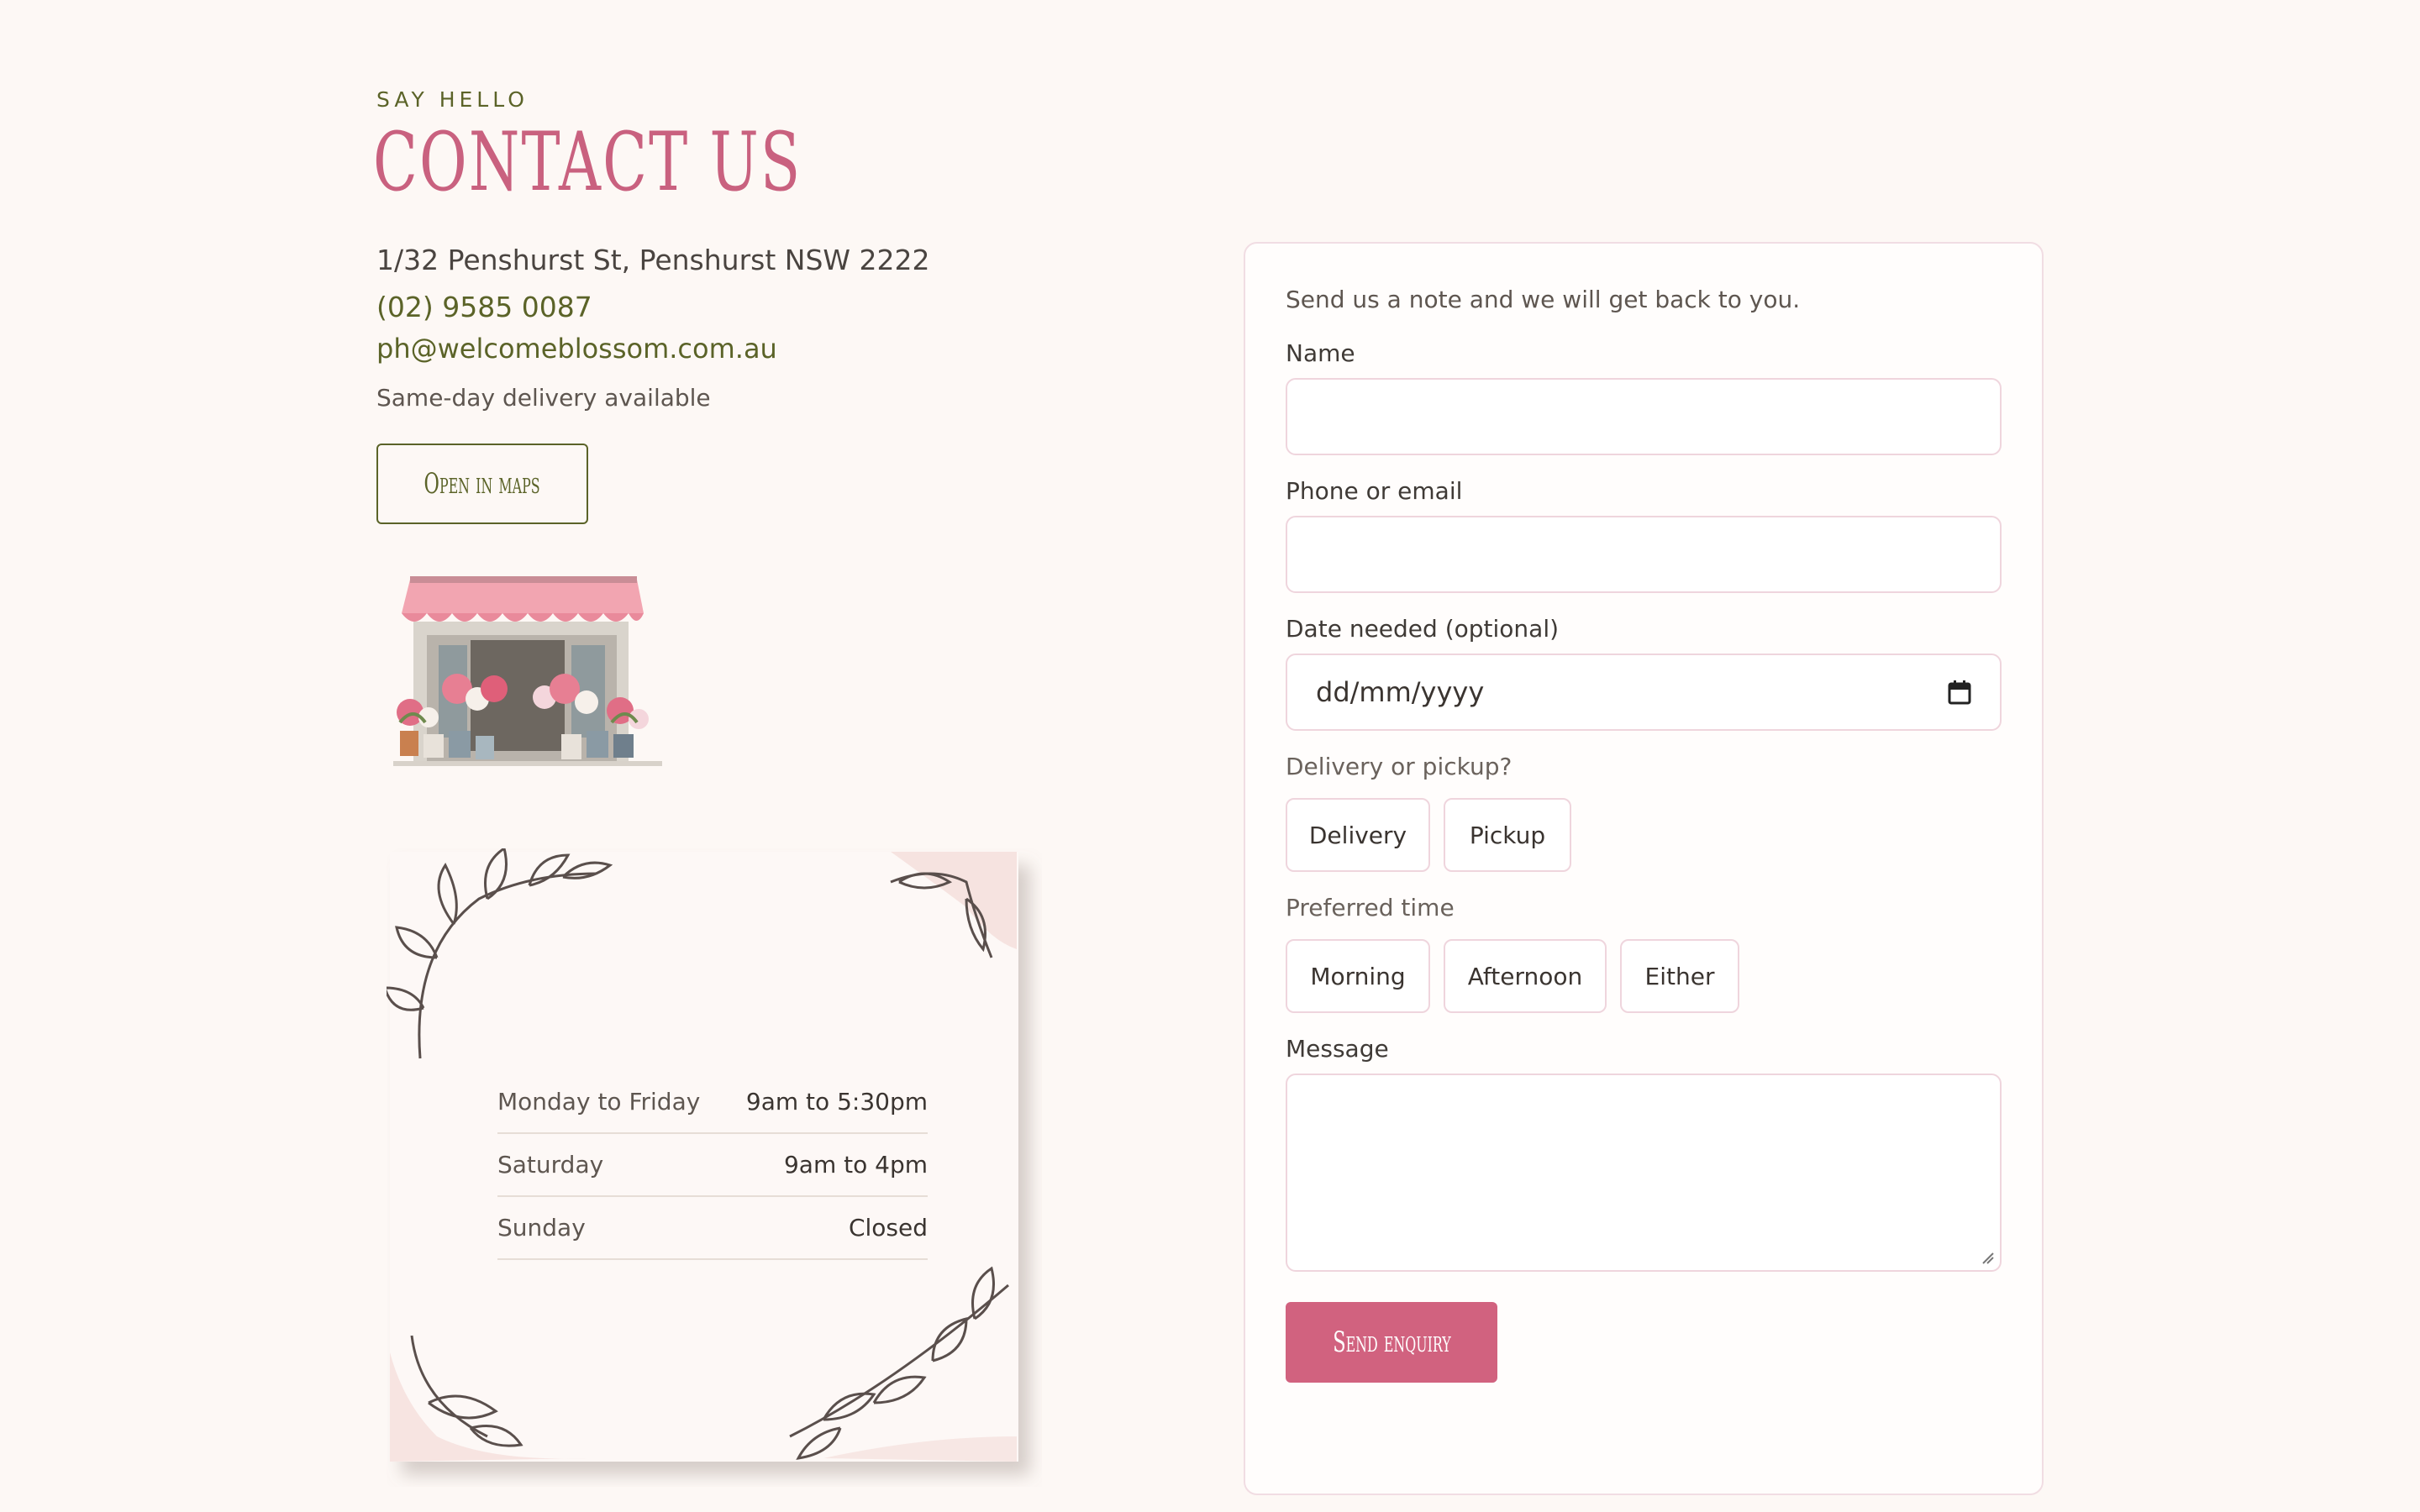 The image size is (2420, 1512). I want to click on delivery-option: Delivery, so click(1358, 835).